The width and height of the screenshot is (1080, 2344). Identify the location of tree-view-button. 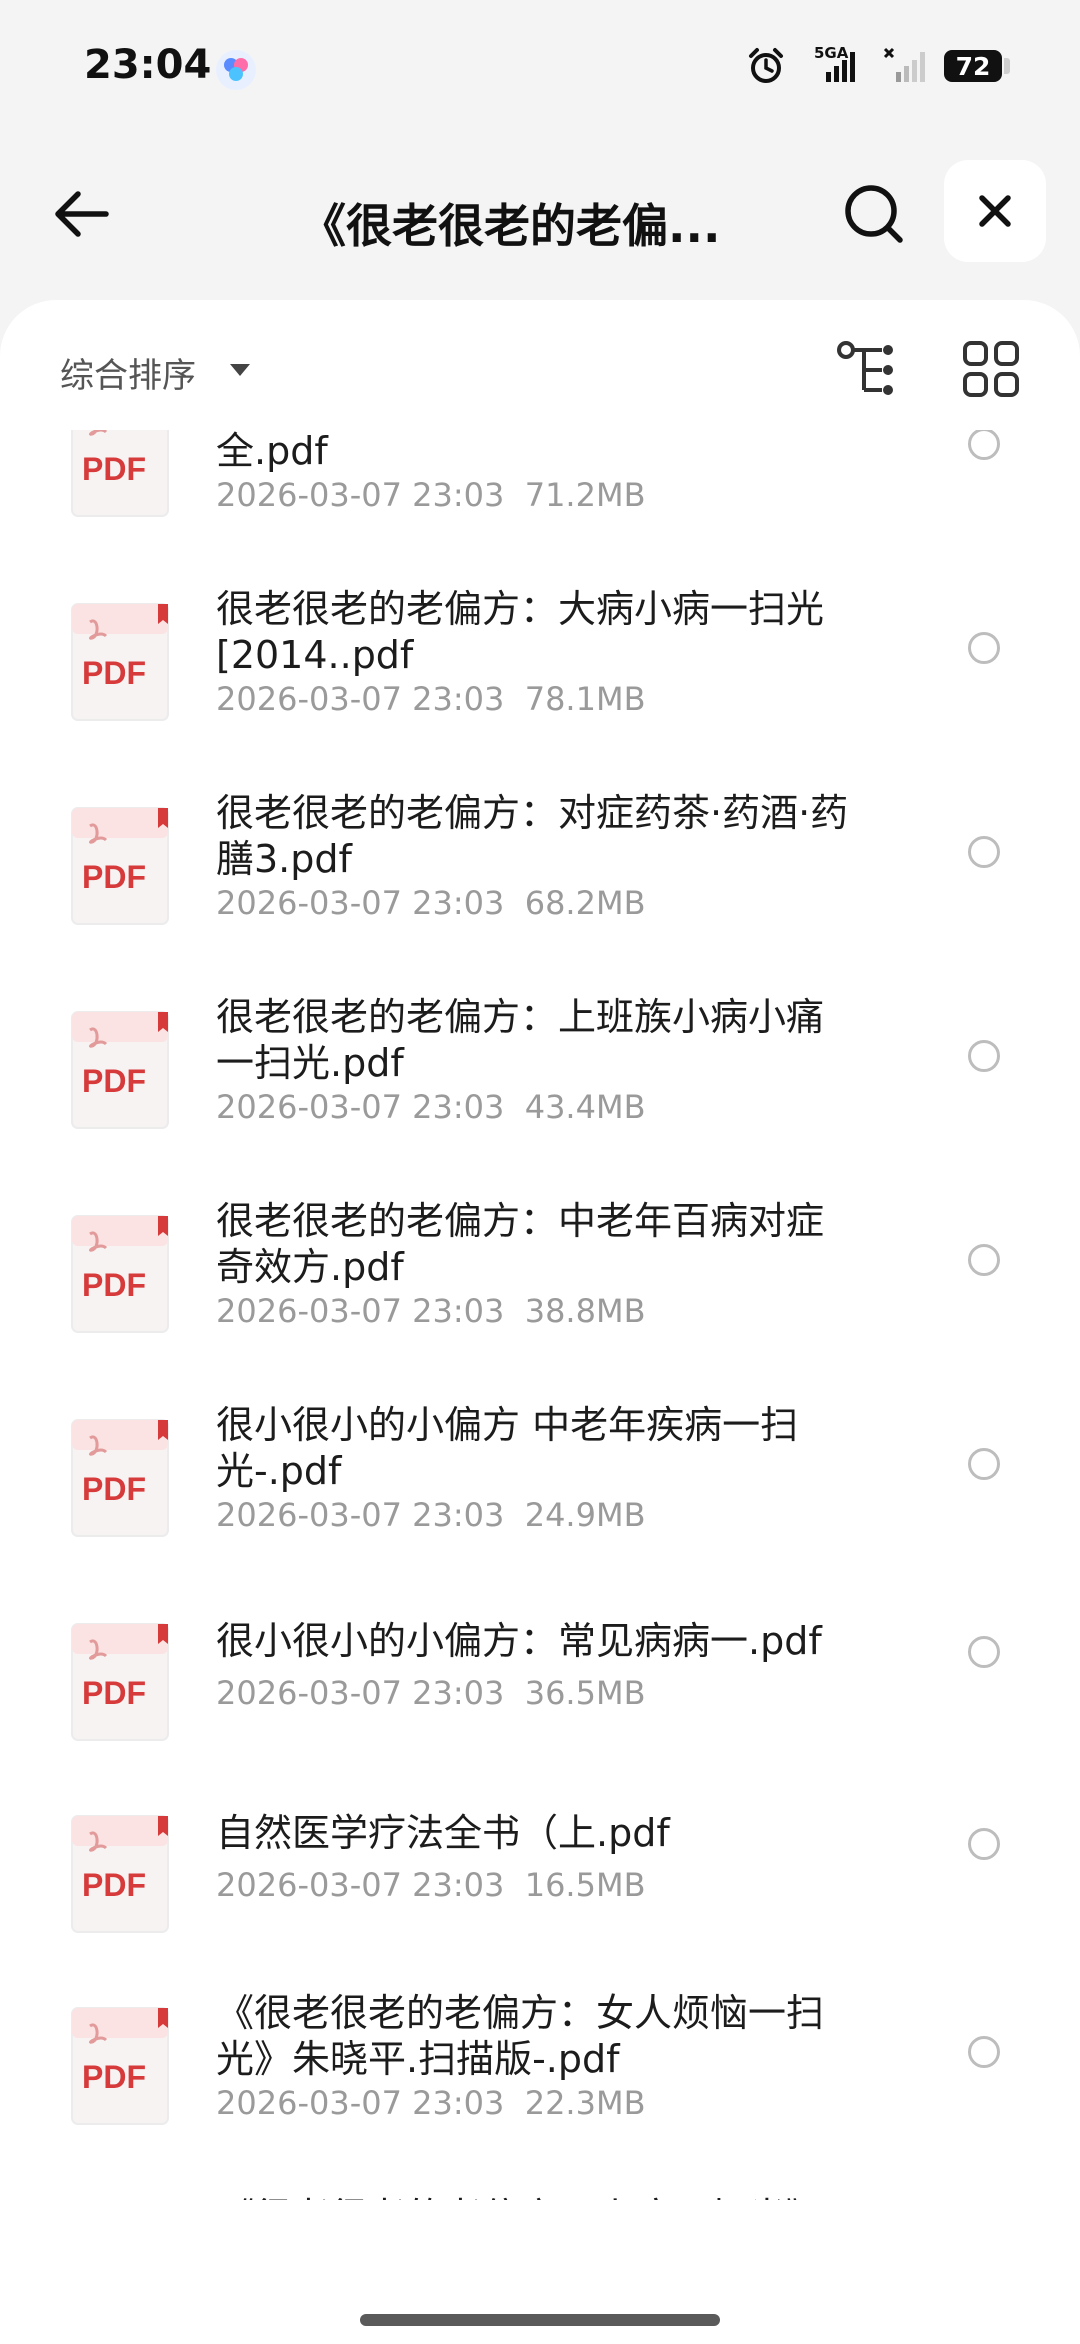
(868, 370).